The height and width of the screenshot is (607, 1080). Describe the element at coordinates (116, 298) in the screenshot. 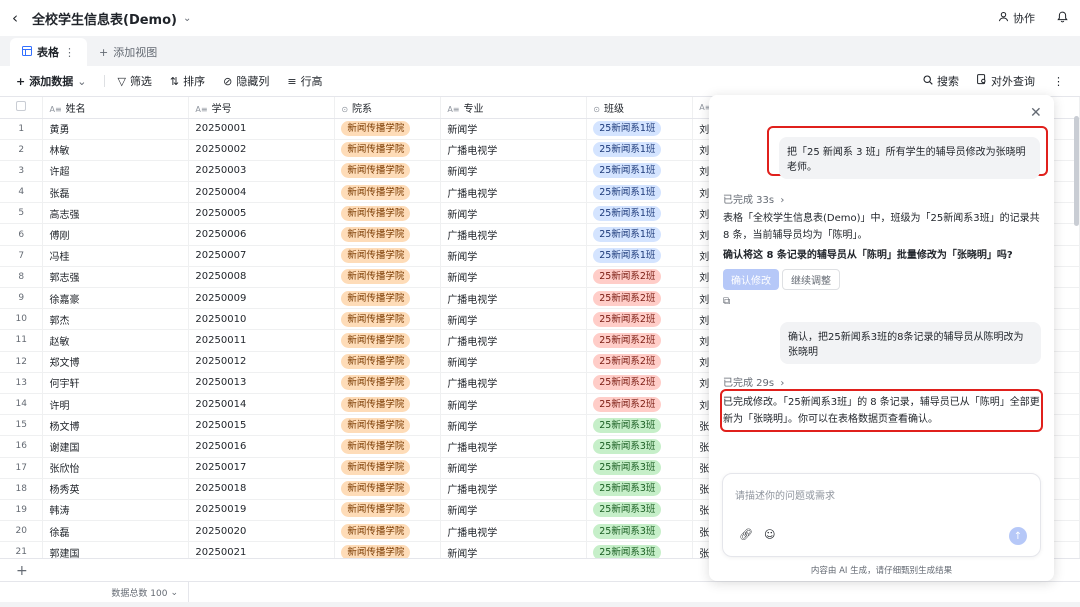

I see `cell-name: 徐嘉豪` at that location.